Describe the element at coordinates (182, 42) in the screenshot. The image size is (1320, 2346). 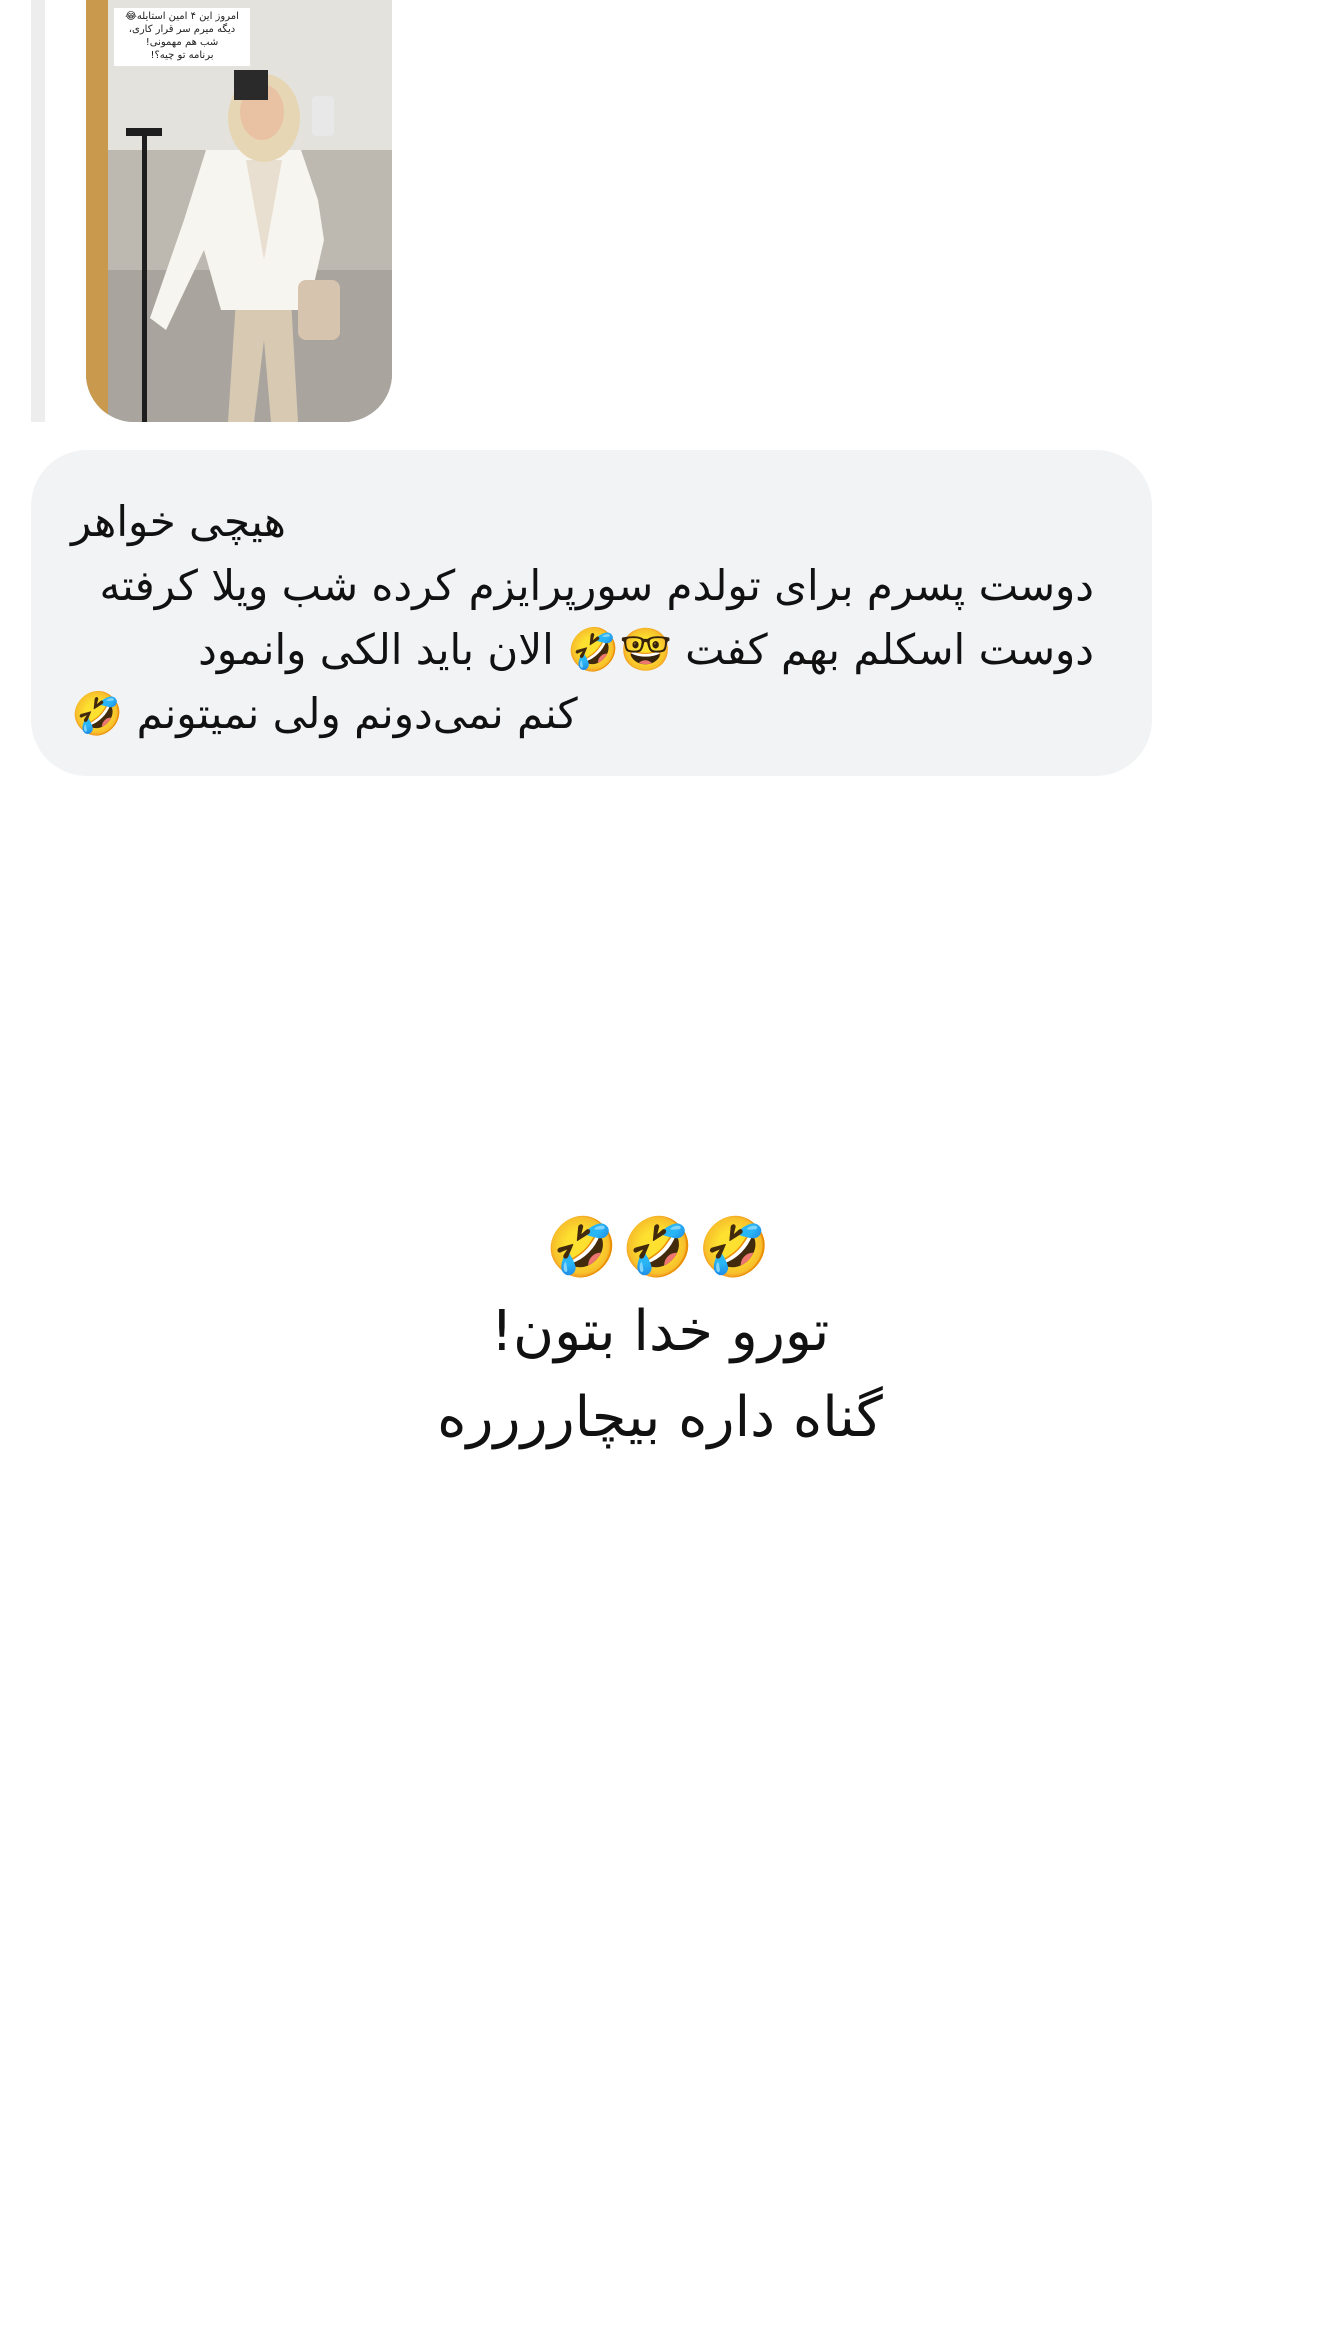
I see `story-caption-line: شب هم مهمونی!` at that location.